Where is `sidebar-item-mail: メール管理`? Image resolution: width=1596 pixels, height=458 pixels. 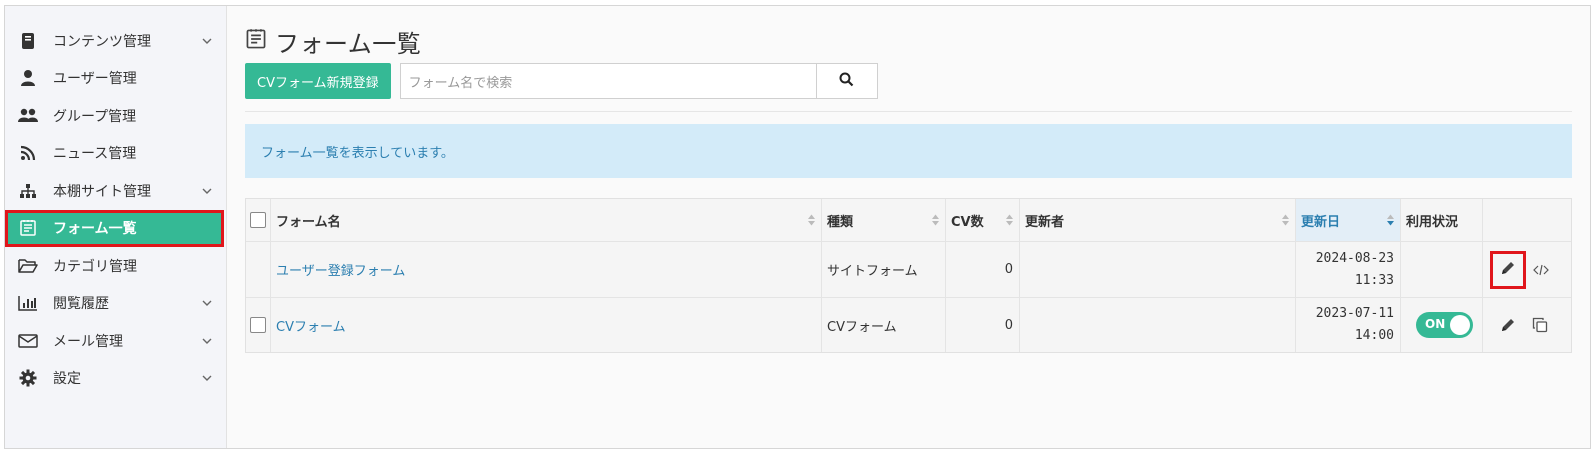
sidebar-item-mail: メール管理 is located at coordinates (115, 341).